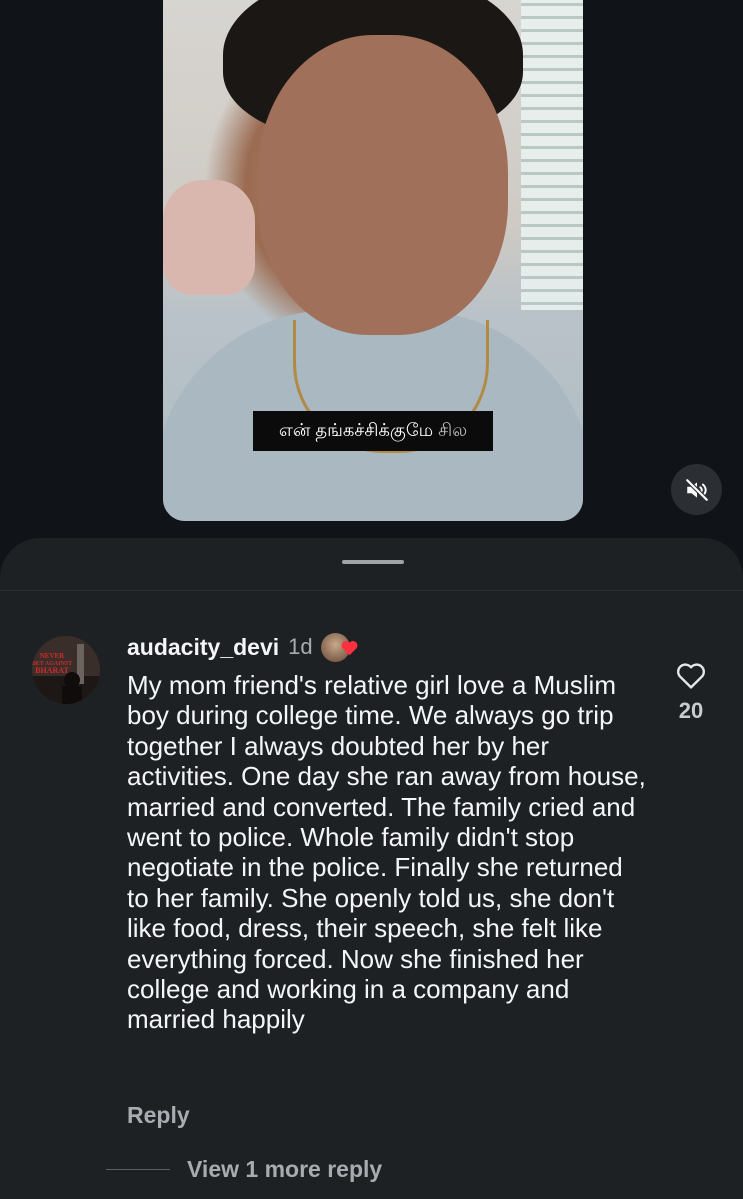 The height and width of the screenshot is (1199, 743). Describe the element at coordinates (552, 155) in the screenshot. I see `window-blinds` at that location.